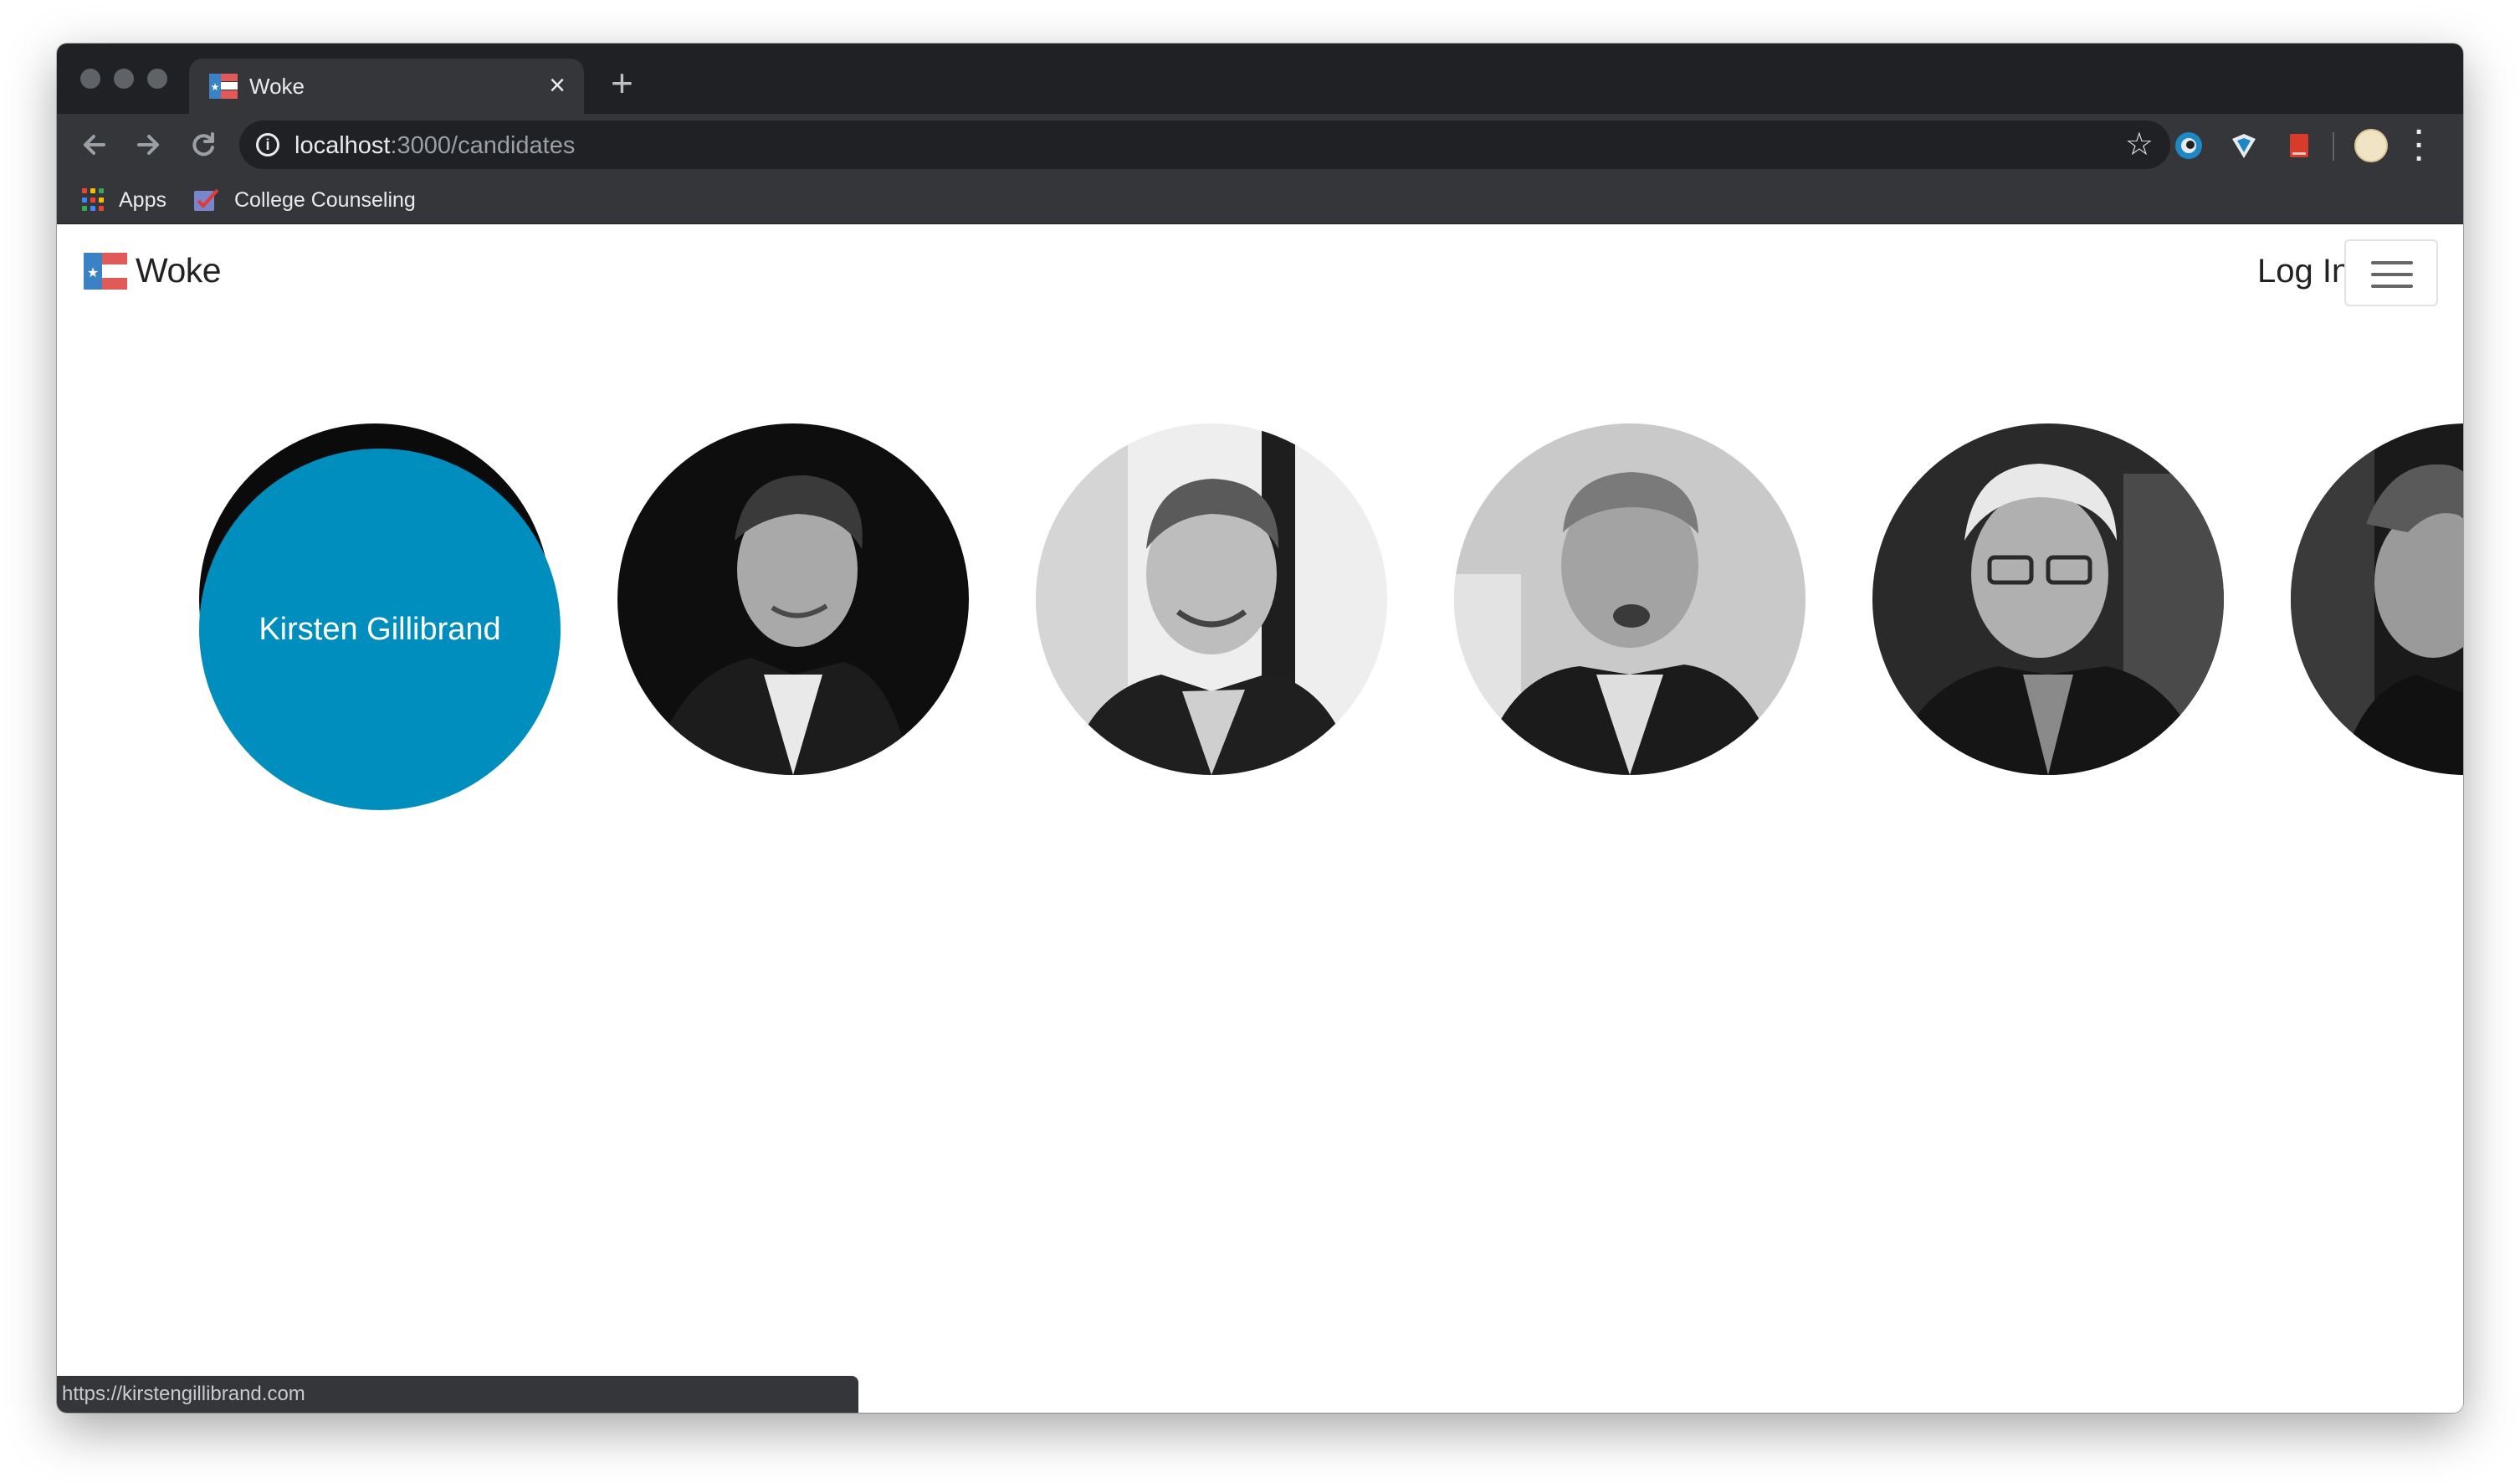 This screenshot has width=2520, height=1483. I want to click on extension-eye-icon, so click(2189, 146).